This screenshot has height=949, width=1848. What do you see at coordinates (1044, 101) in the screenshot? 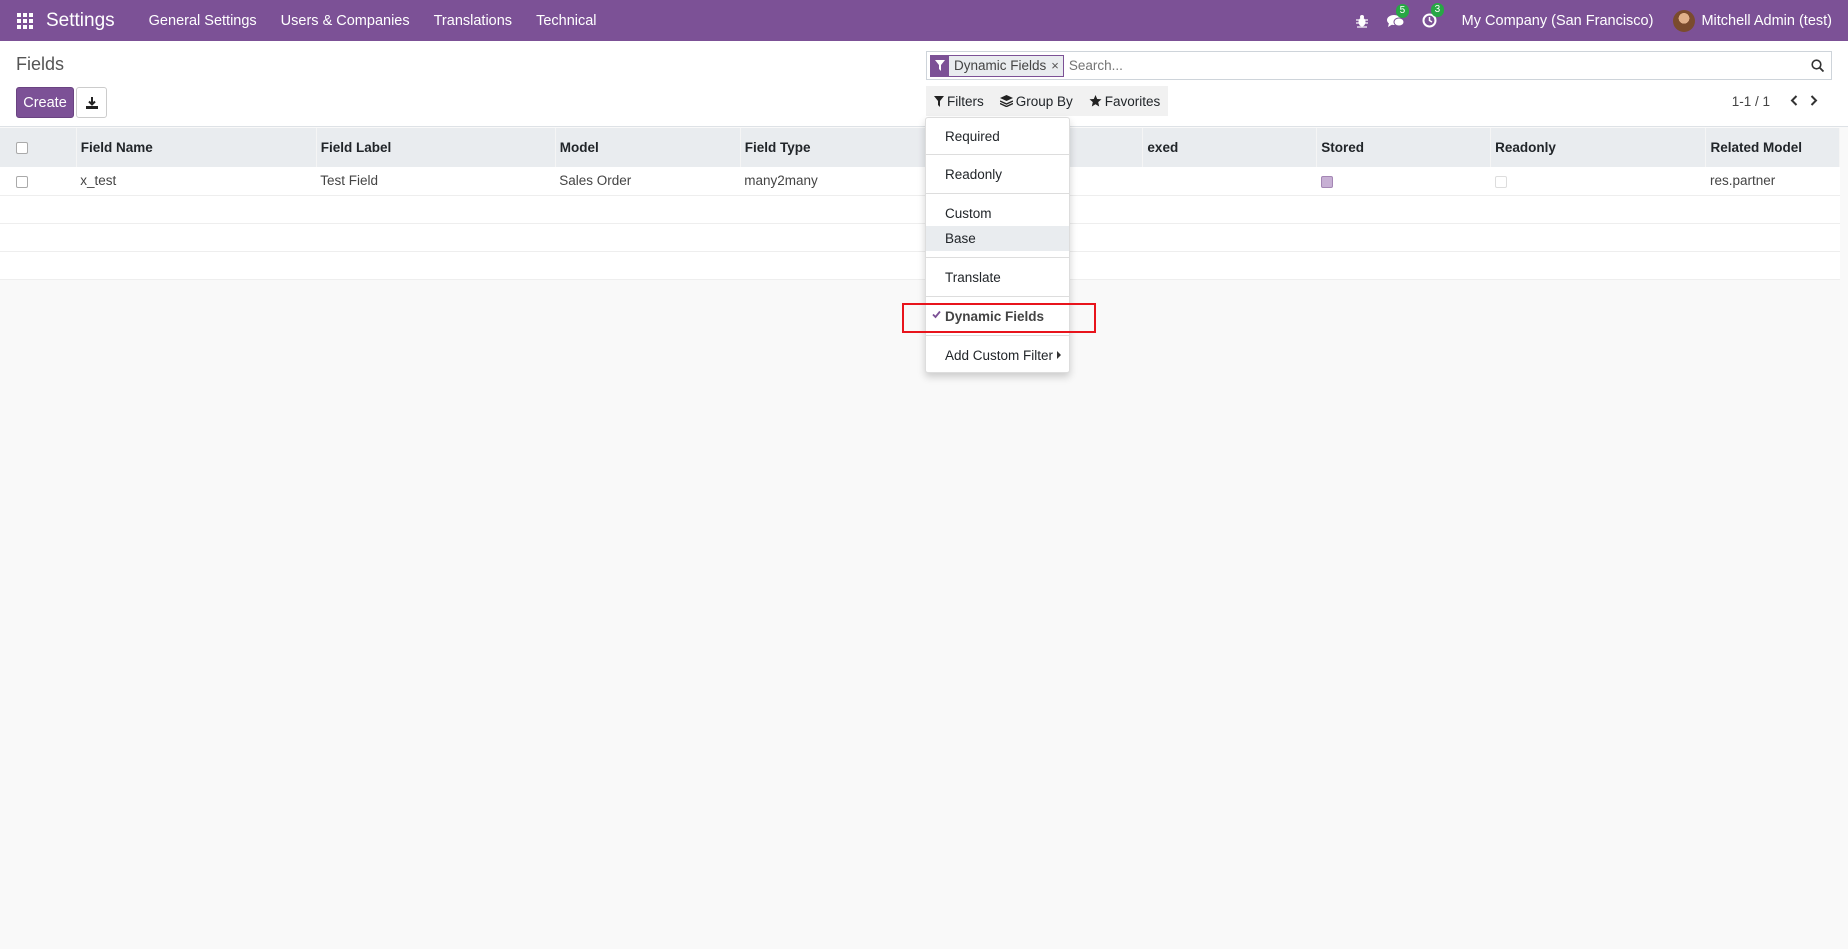
I see `group-by-label: Group By` at bounding box center [1044, 101].